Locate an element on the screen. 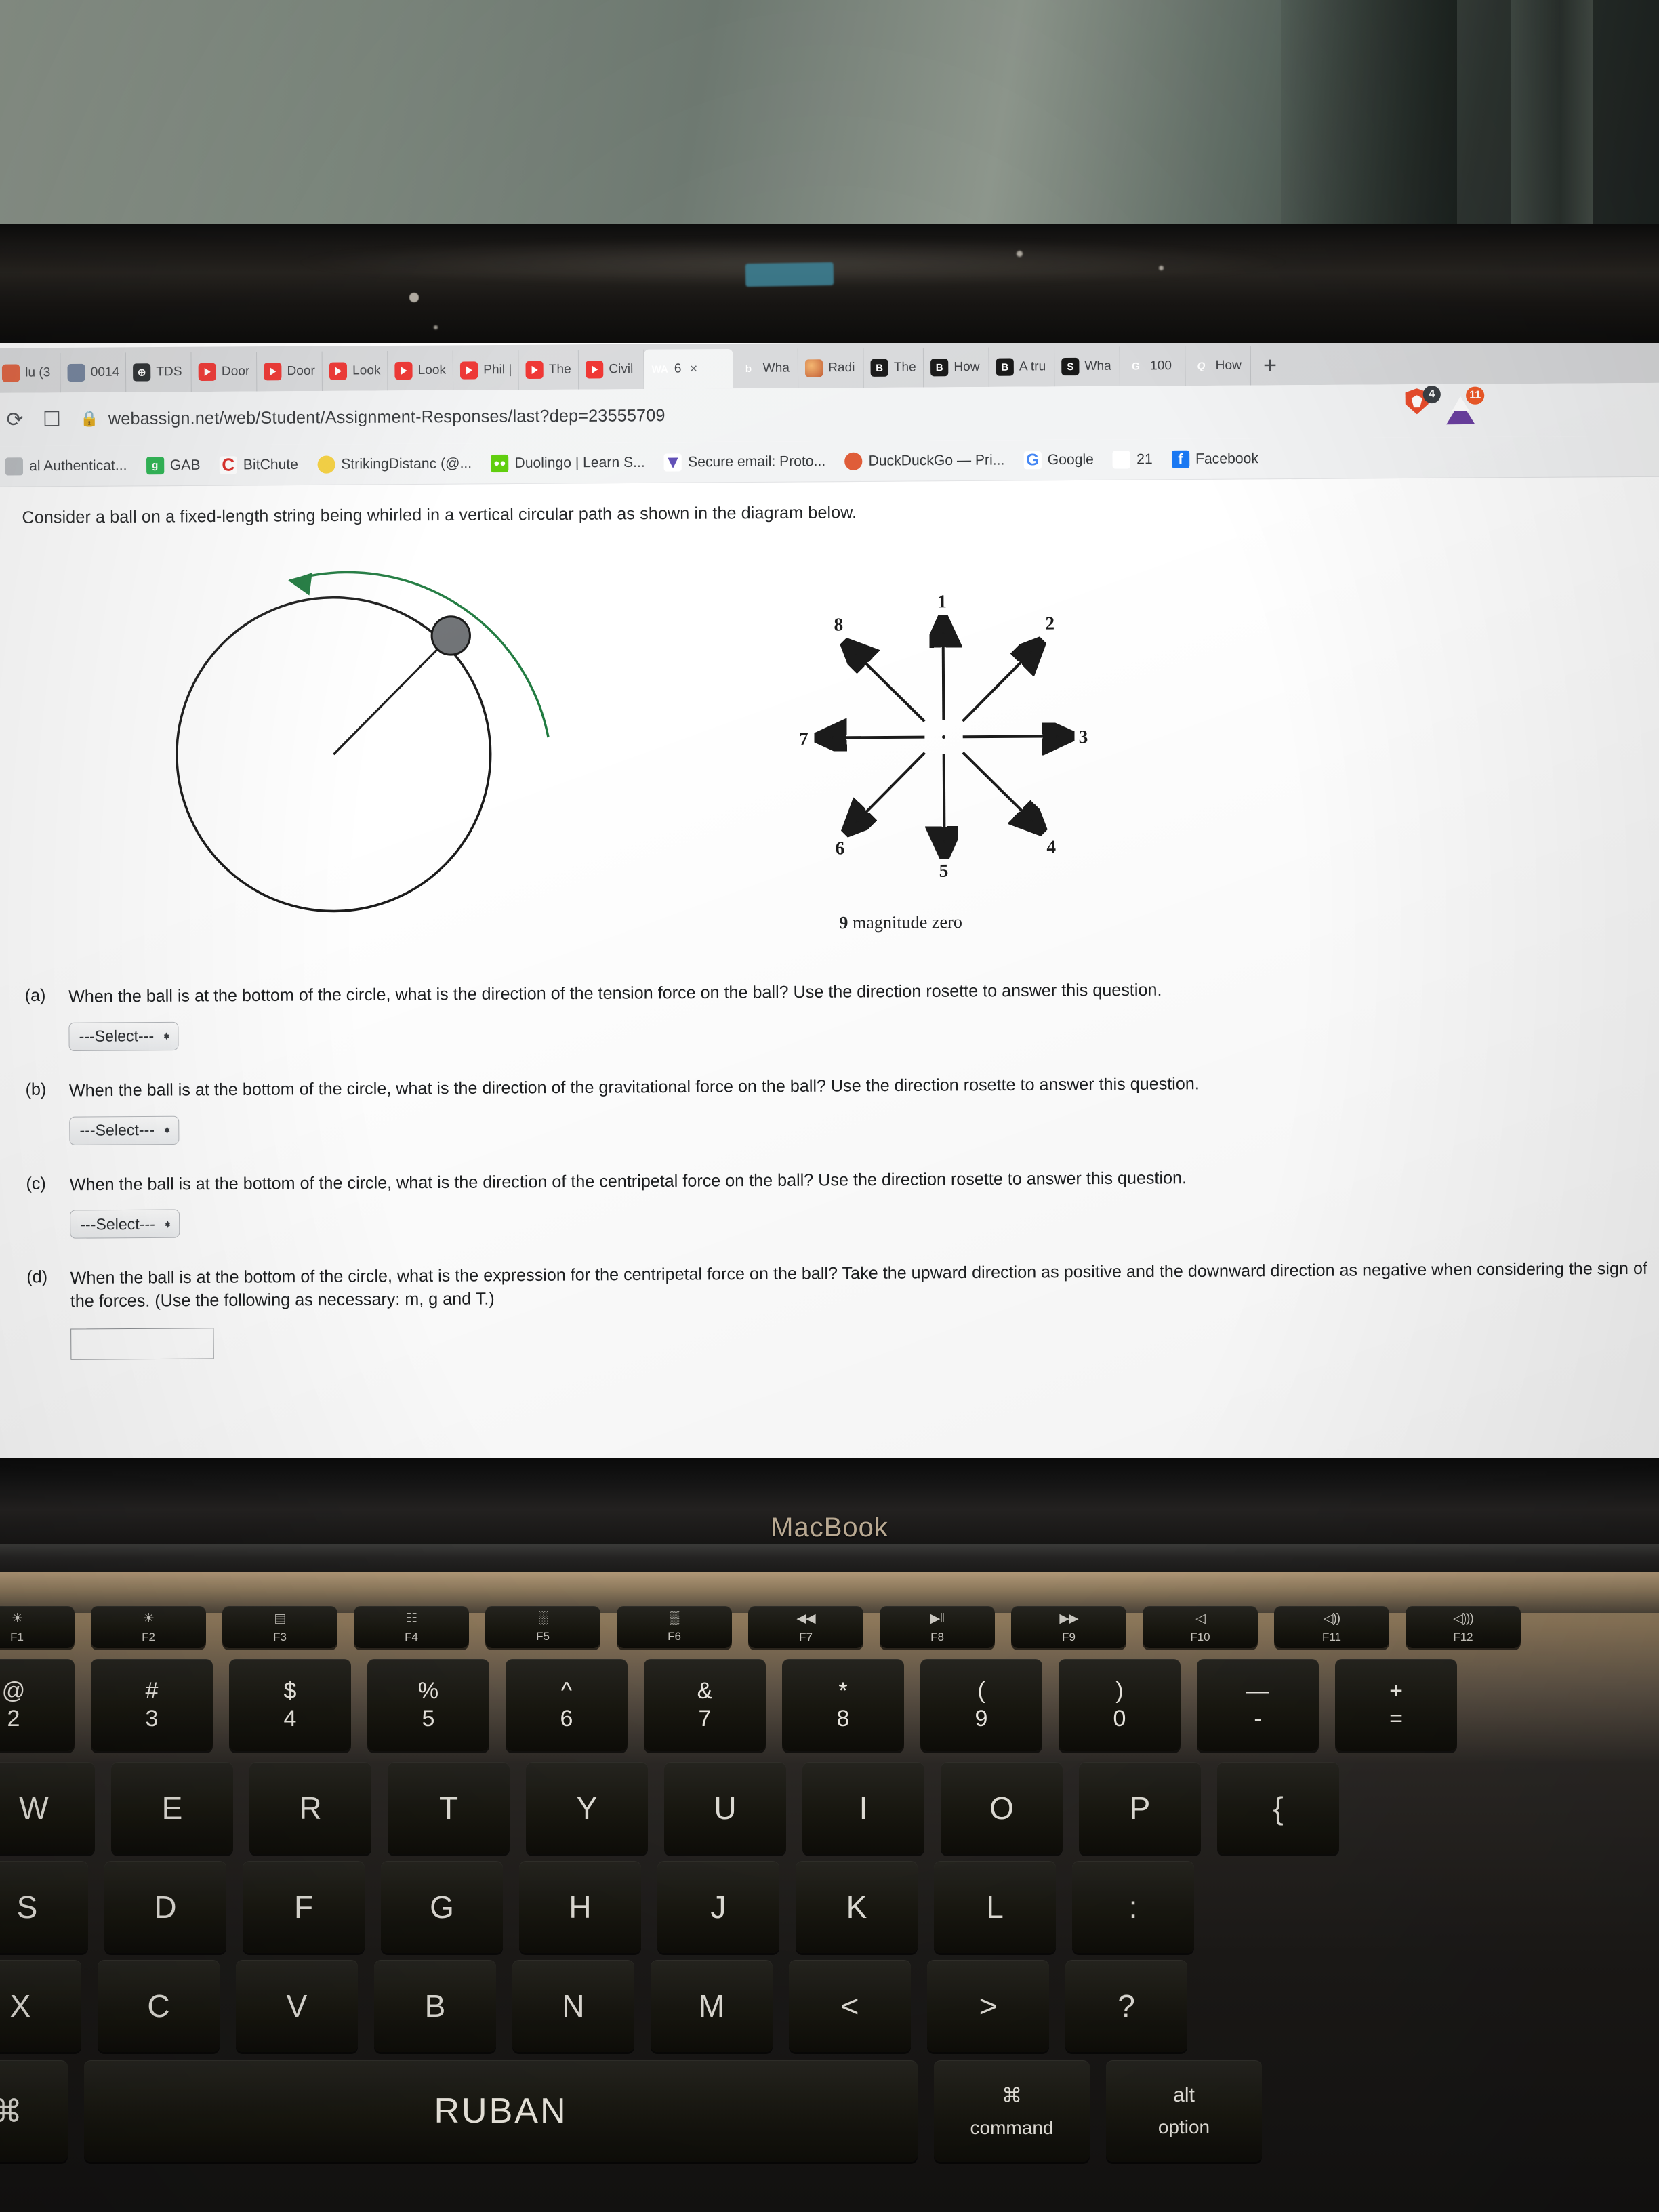 Image resolution: width=1659 pixels, height=2212 pixels. answer-select-a: ---Select--- ▲ ▼ is located at coordinates (123, 1036).